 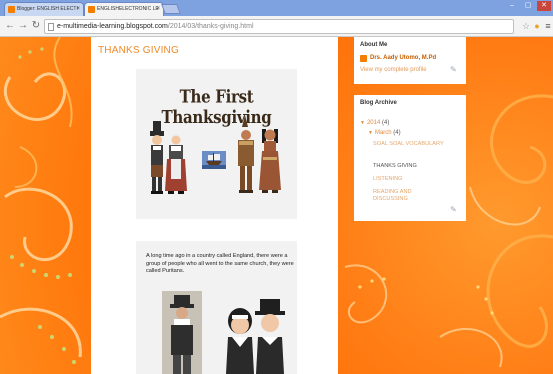 I want to click on year-label: 2014, so click(x=373, y=123).